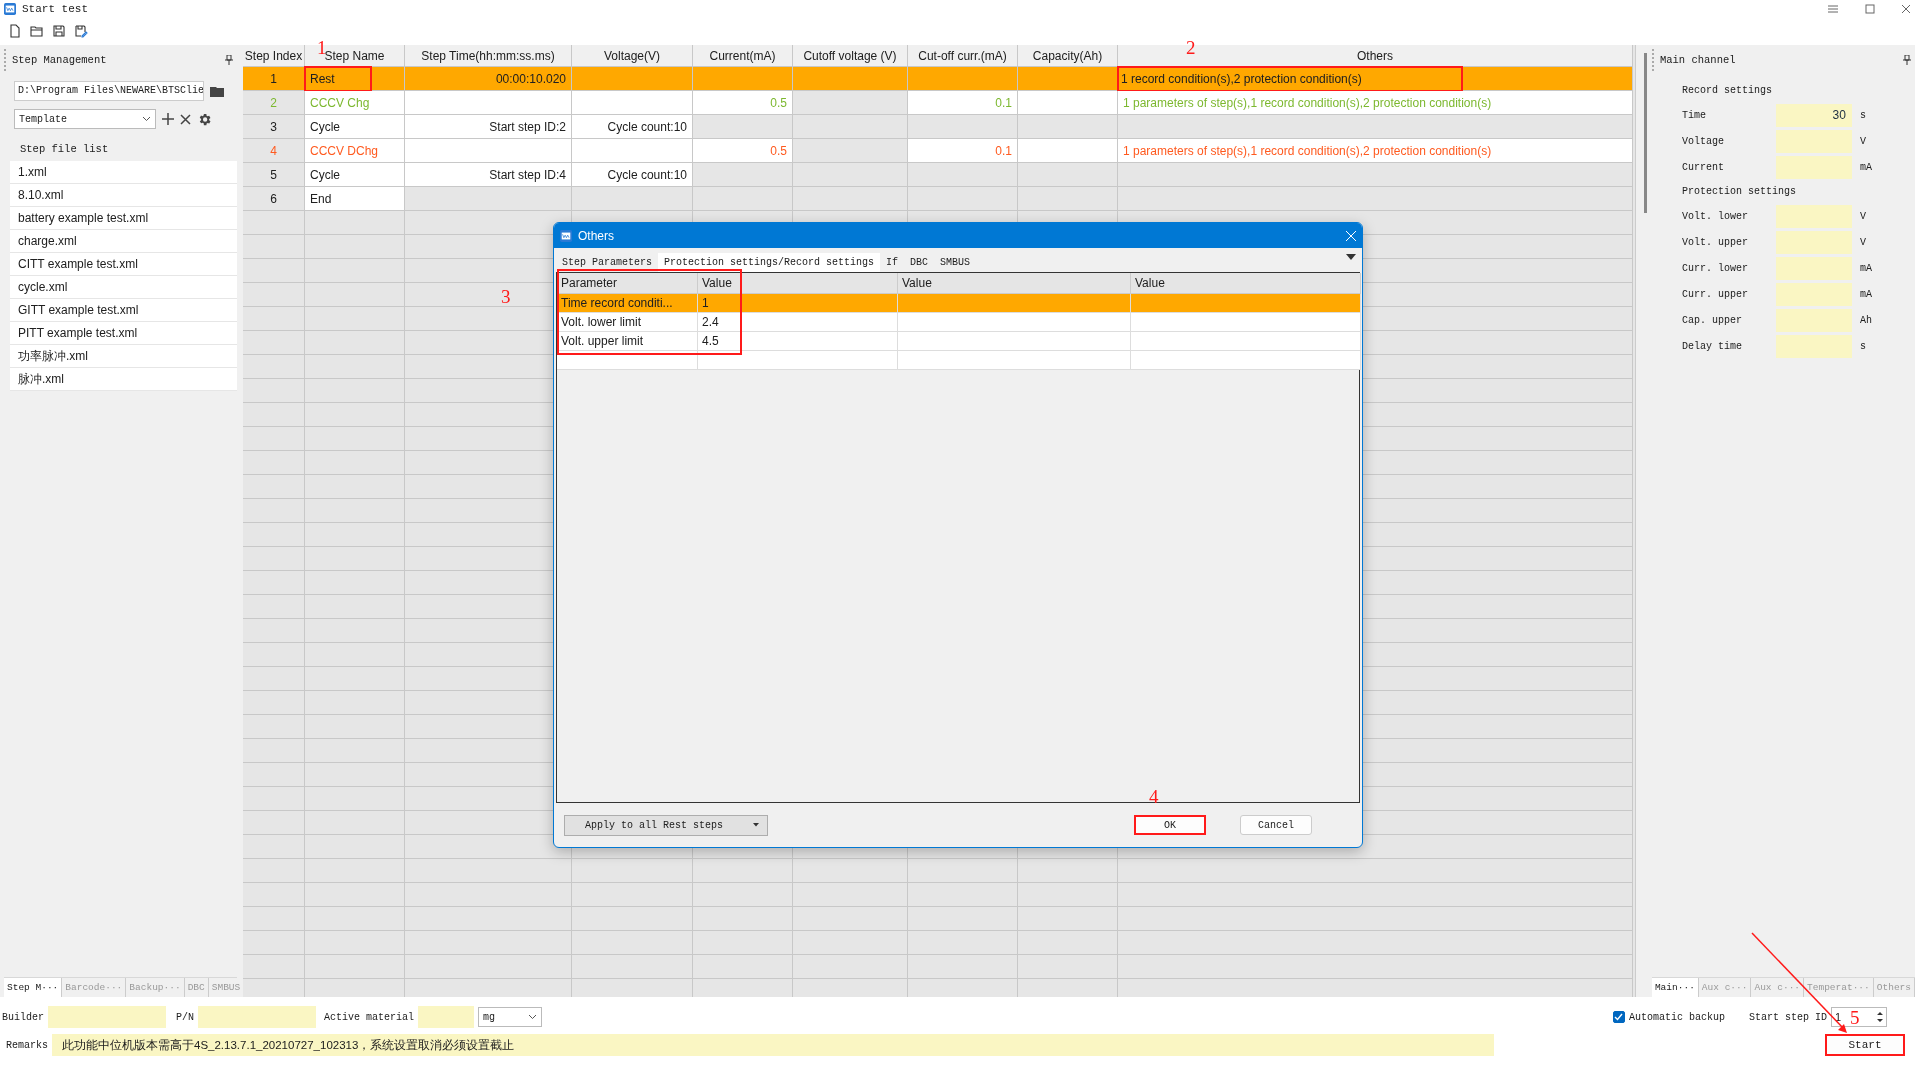 Image resolution: width=1915 pixels, height=1075 pixels. I want to click on table-cell: Volt. lower limit, so click(627, 322).